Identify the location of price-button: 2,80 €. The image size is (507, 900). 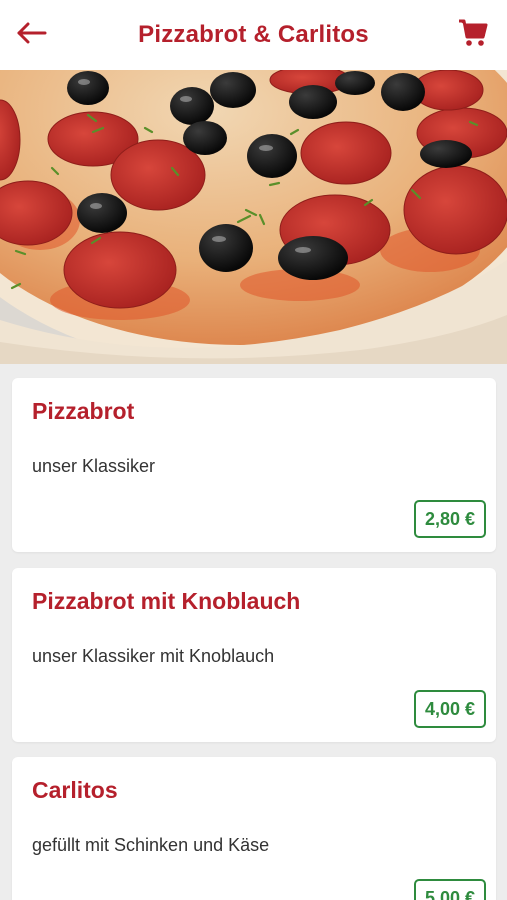
(450, 519).